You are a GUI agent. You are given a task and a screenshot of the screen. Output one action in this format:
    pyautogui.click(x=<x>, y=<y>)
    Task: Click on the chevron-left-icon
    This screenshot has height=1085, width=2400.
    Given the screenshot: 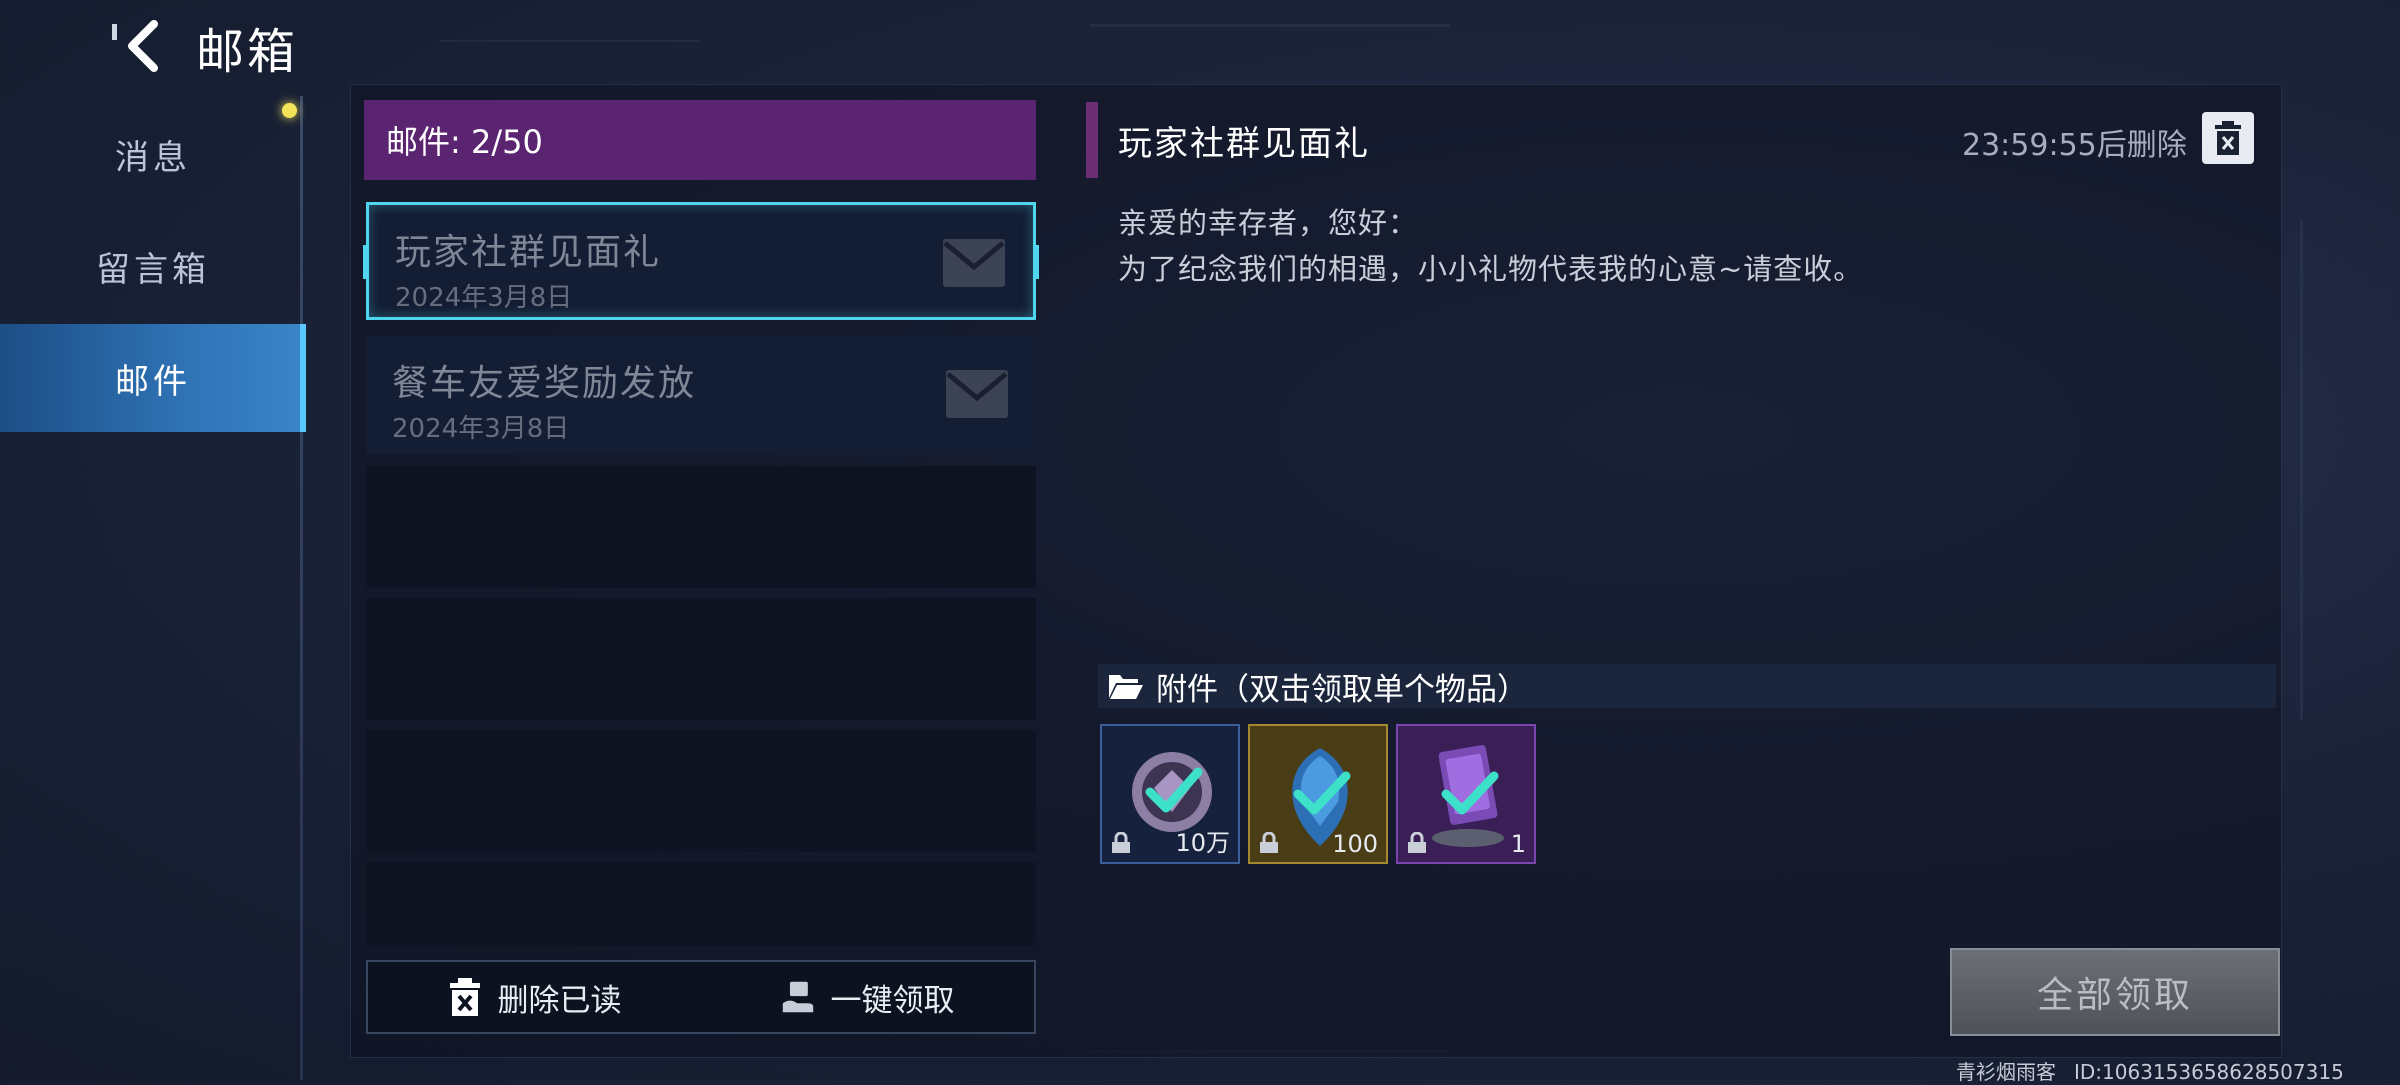 What is the action you would take?
    pyautogui.click(x=135, y=46)
    